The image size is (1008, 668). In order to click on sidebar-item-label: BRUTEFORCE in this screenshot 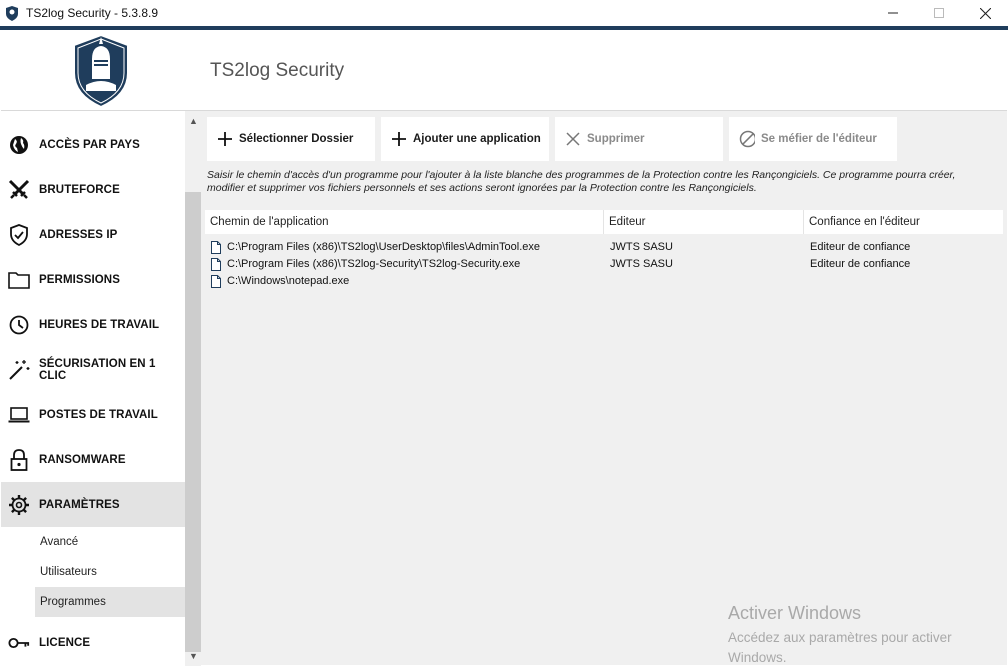, I will do `click(79, 189)`.